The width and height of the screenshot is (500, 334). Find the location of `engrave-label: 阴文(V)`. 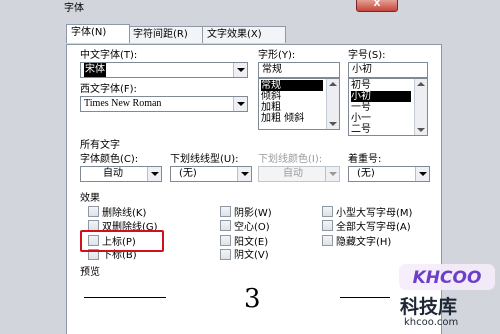

engrave-label: 阴文(V) is located at coordinates (251, 253).